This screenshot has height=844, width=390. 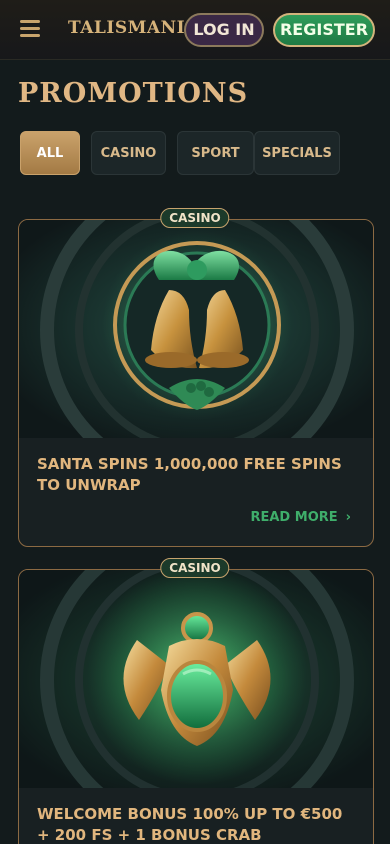 What do you see at coordinates (133, 28) in the screenshot?
I see `site-logo: TALISMANIA` at bounding box center [133, 28].